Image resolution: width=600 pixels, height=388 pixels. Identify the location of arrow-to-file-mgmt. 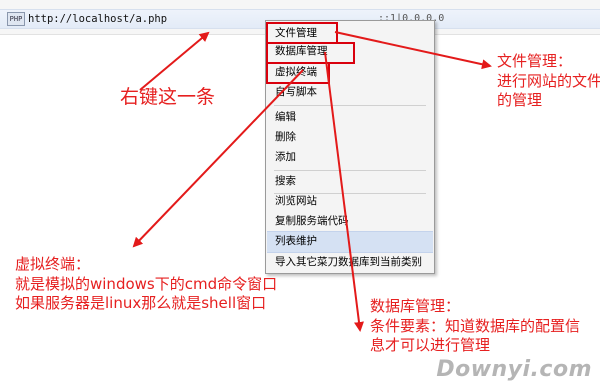
(413, 50).